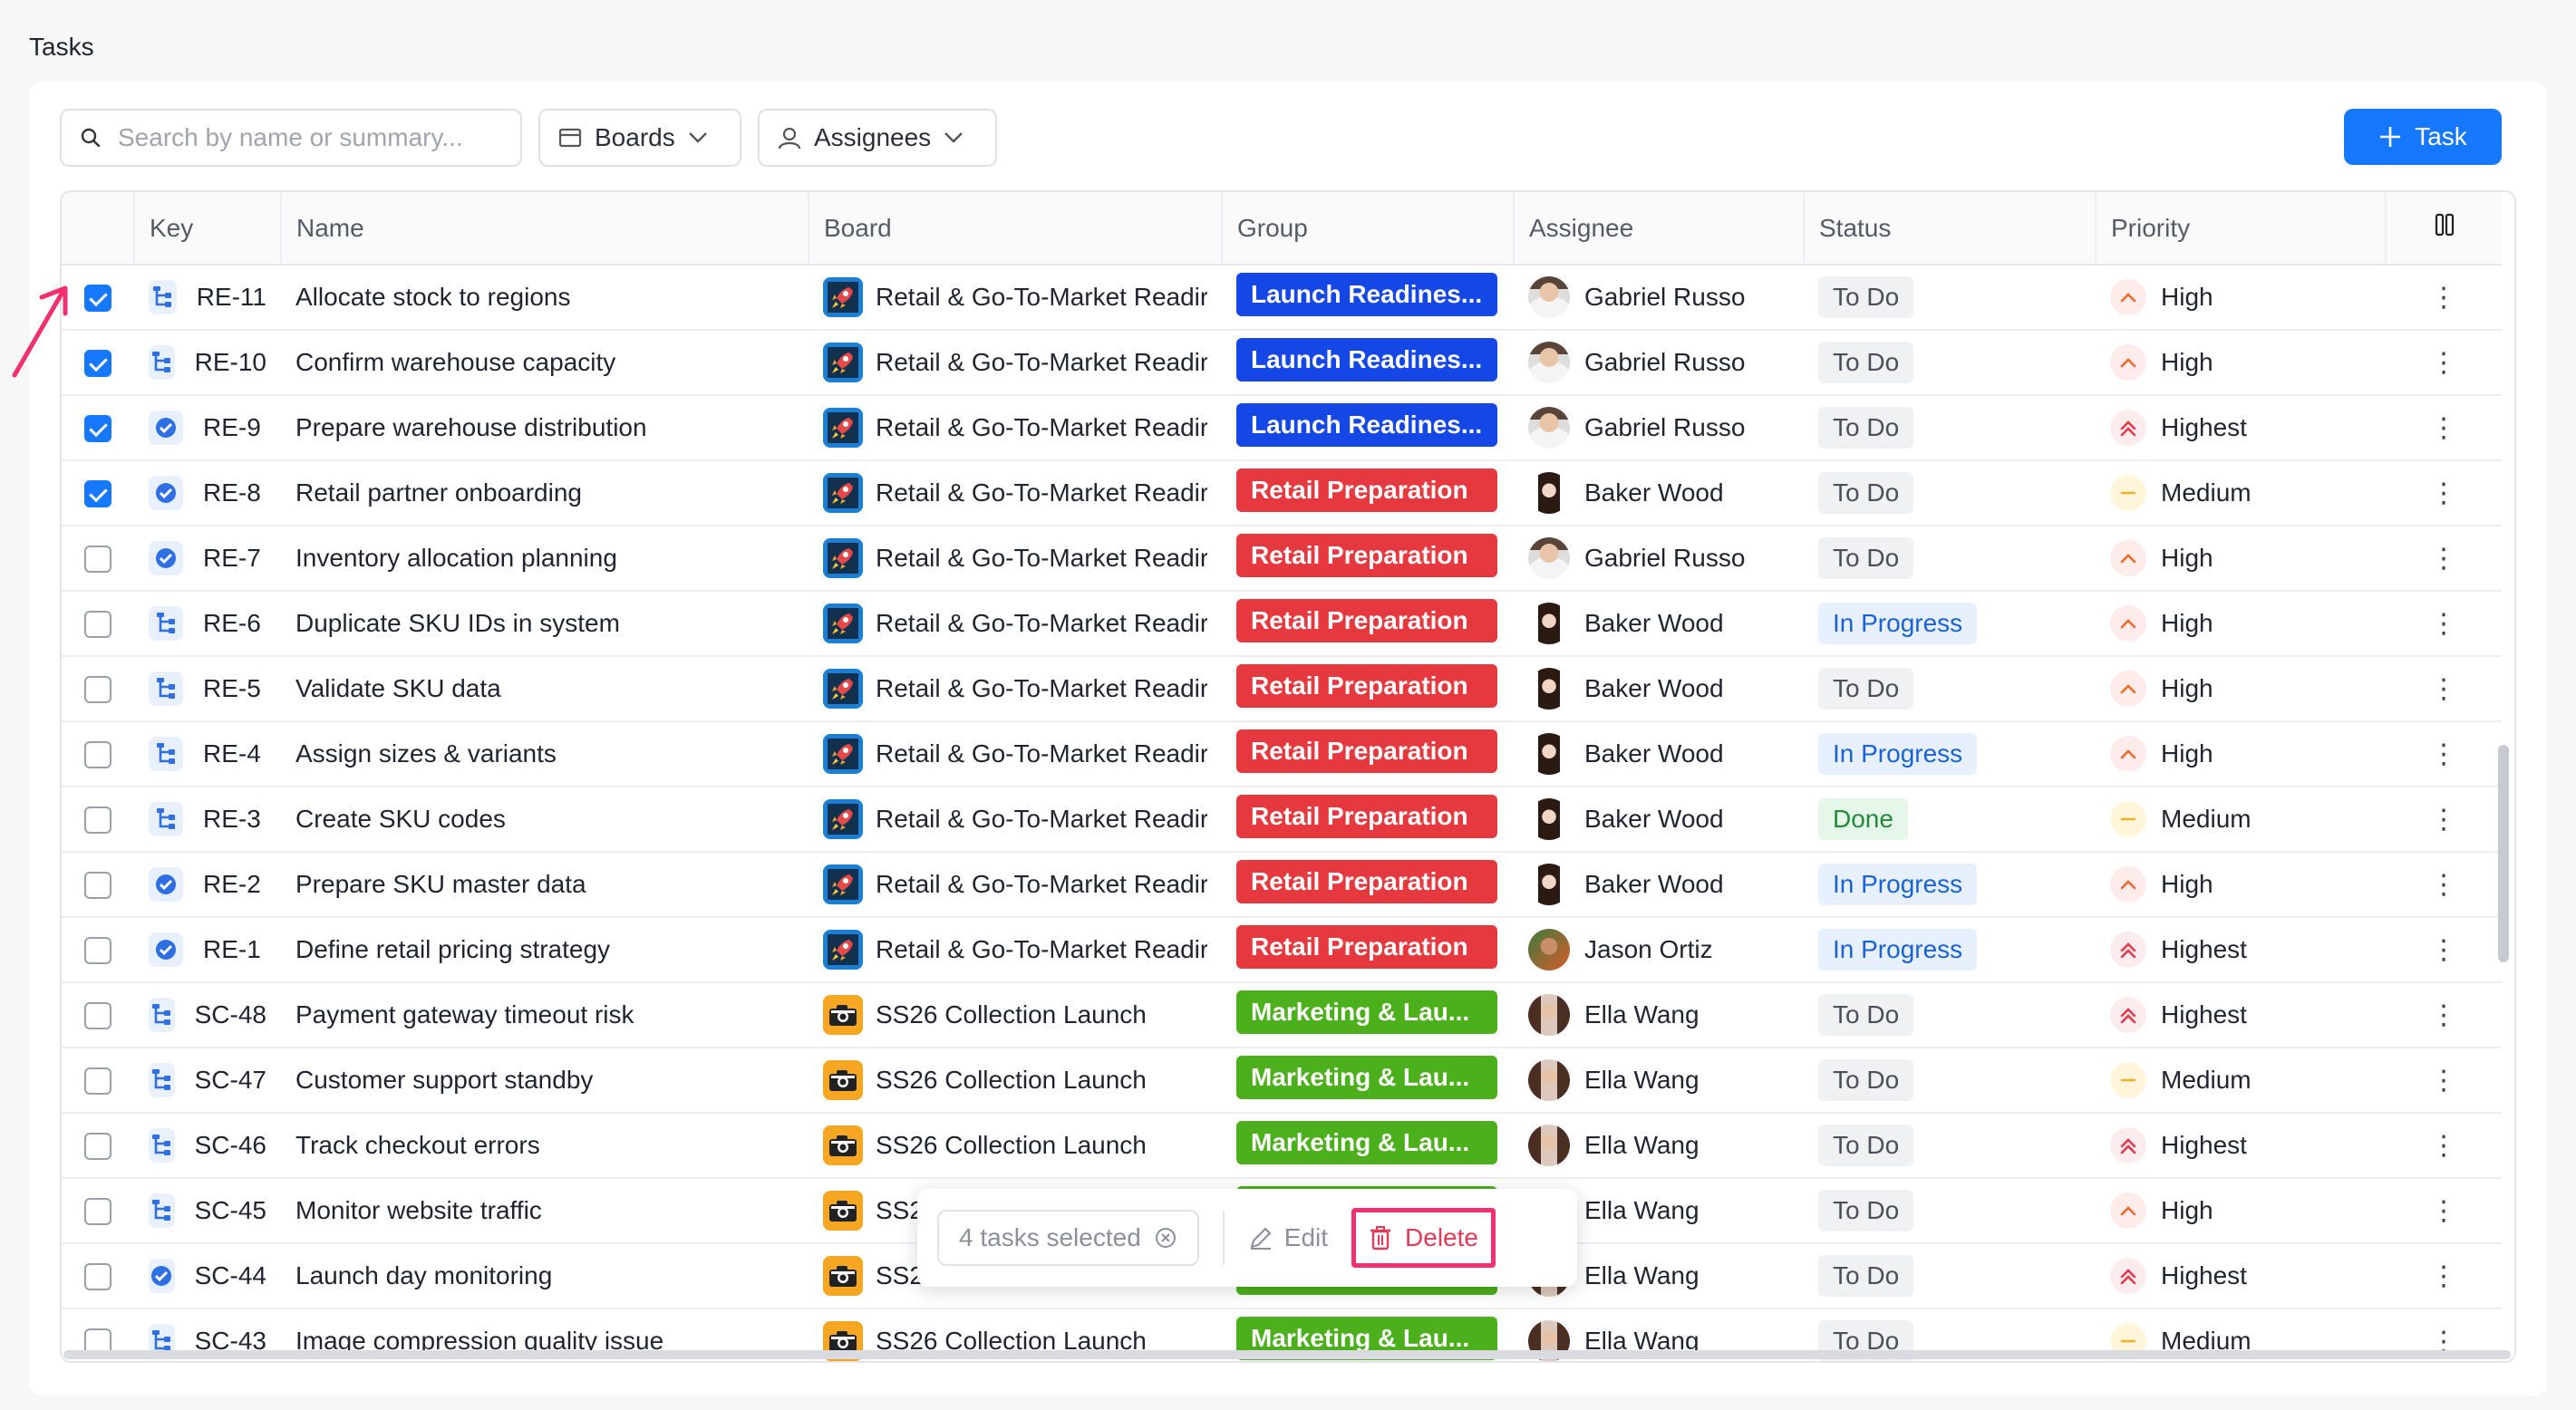  What do you see at coordinates (230, 1080) in the screenshot?
I see `task-key: SC-47` at bounding box center [230, 1080].